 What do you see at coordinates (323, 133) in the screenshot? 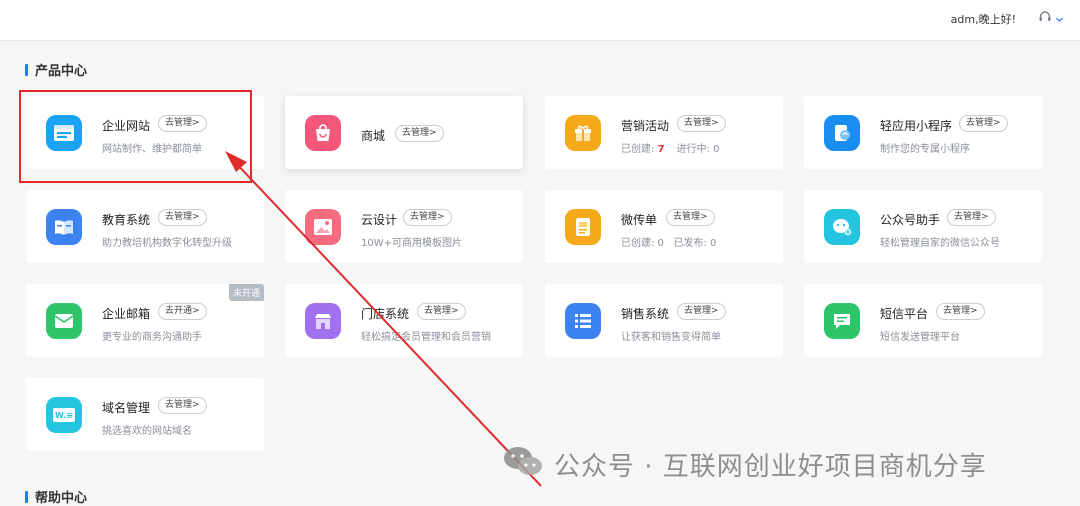
I see `mall-bag-icon` at bounding box center [323, 133].